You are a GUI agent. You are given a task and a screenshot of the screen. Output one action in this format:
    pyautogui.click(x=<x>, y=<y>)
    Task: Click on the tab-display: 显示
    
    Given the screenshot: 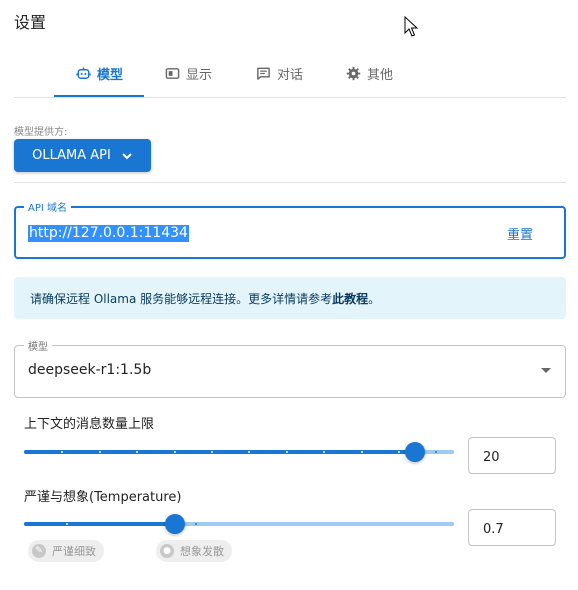 What is the action you would take?
    pyautogui.click(x=188, y=73)
    